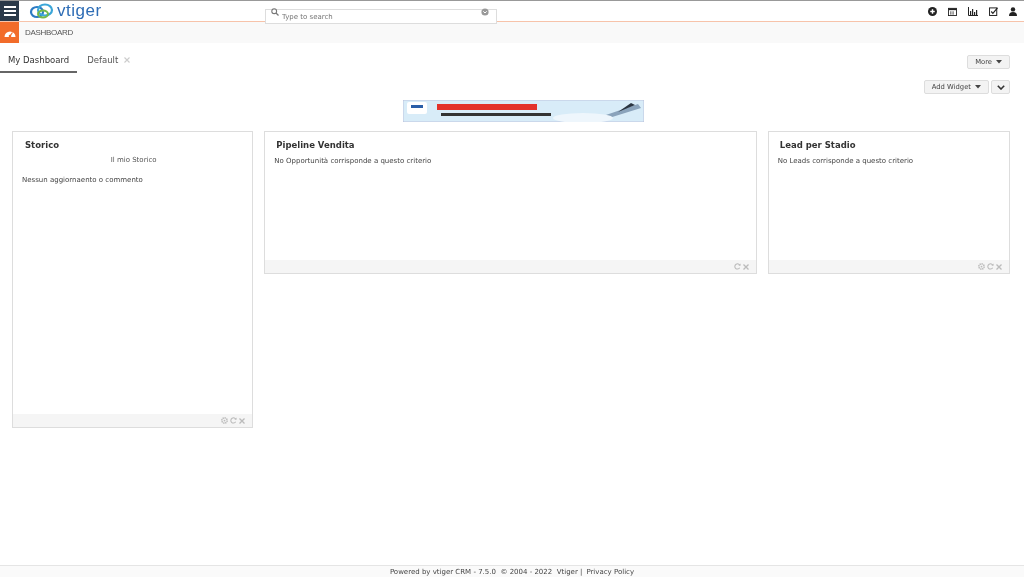 The image size is (1024, 577). Describe the element at coordinates (932, 11) in the screenshot. I see `add-icon` at that location.